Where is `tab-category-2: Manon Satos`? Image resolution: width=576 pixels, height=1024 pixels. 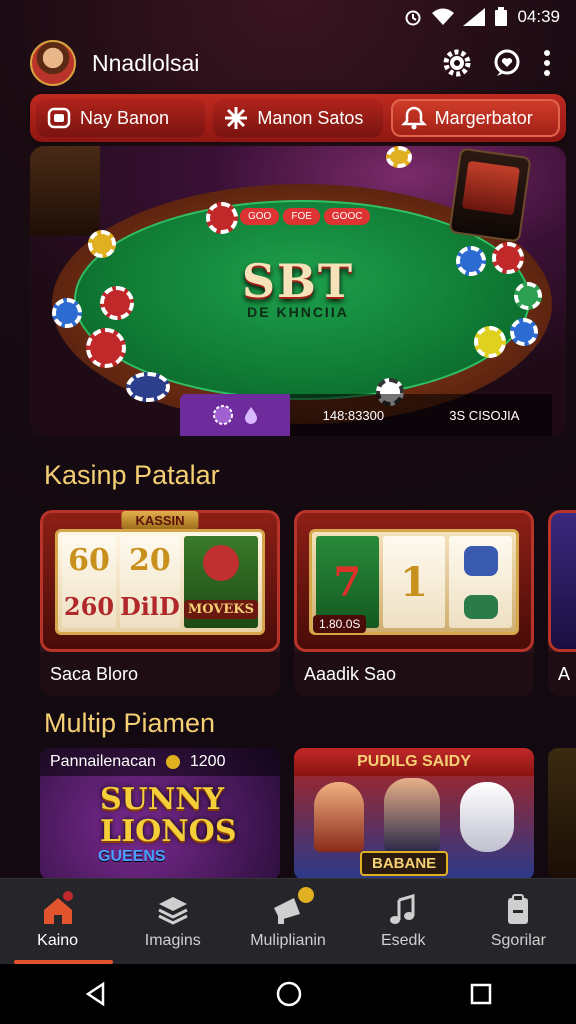 tab-category-2: Manon Satos is located at coordinates (298, 118).